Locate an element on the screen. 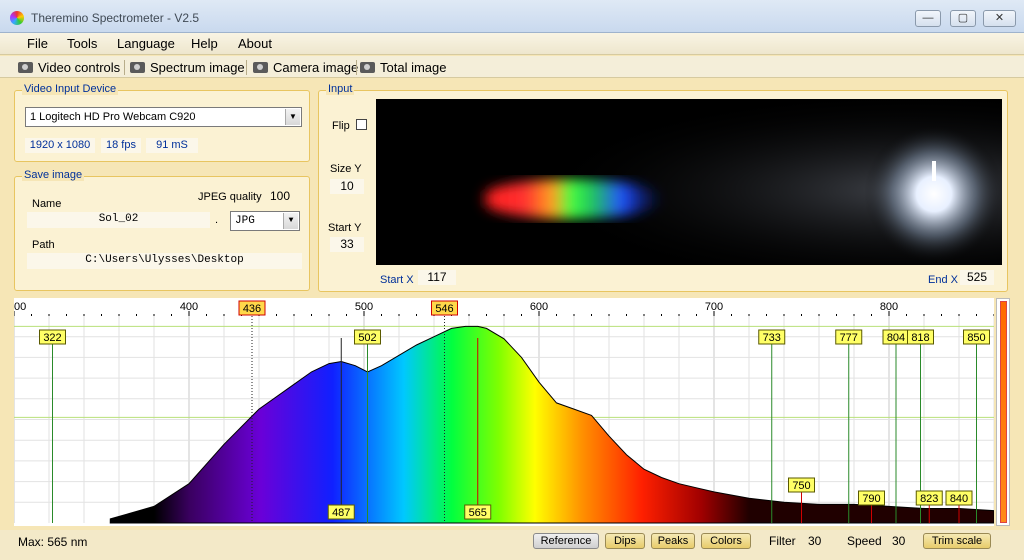 This screenshot has width=1024, height=560. speed-value: 30 is located at coordinates (898, 541).